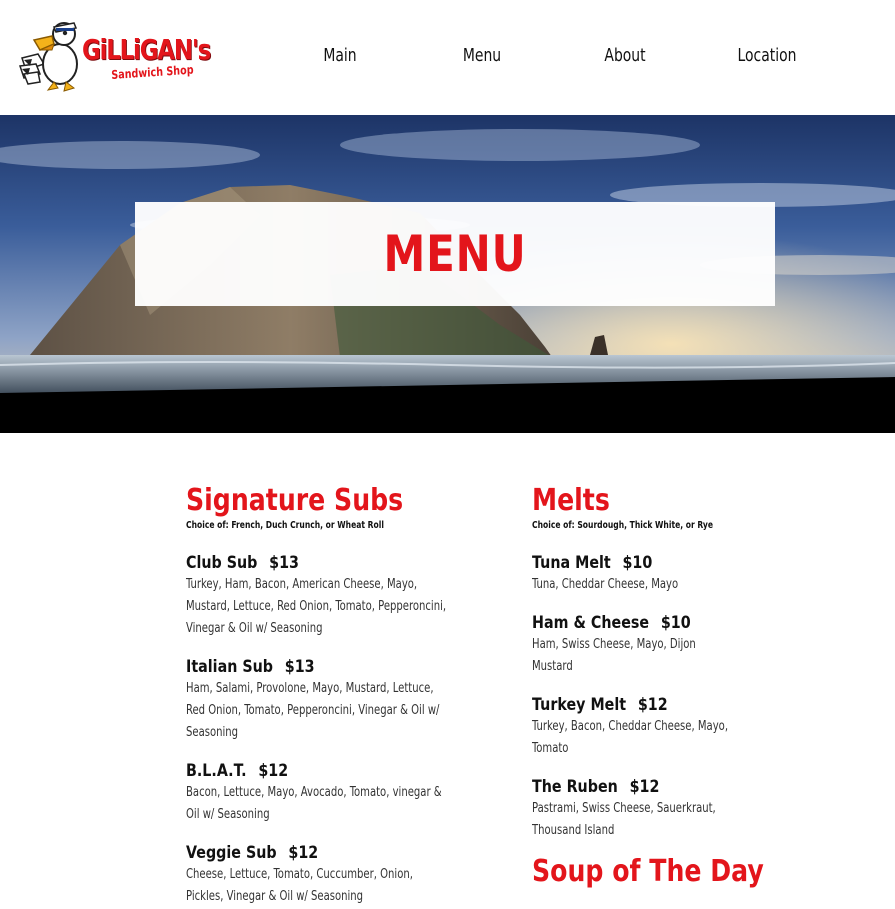 The image size is (895, 909). I want to click on menu-item-heading: Veggie Sub $12, so click(312, 853).